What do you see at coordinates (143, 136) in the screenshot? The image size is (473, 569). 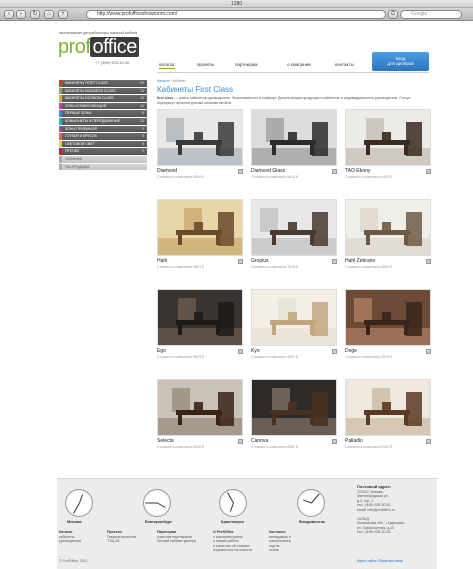 I see `sidebar-item-count: 9` at bounding box center [143, 136].